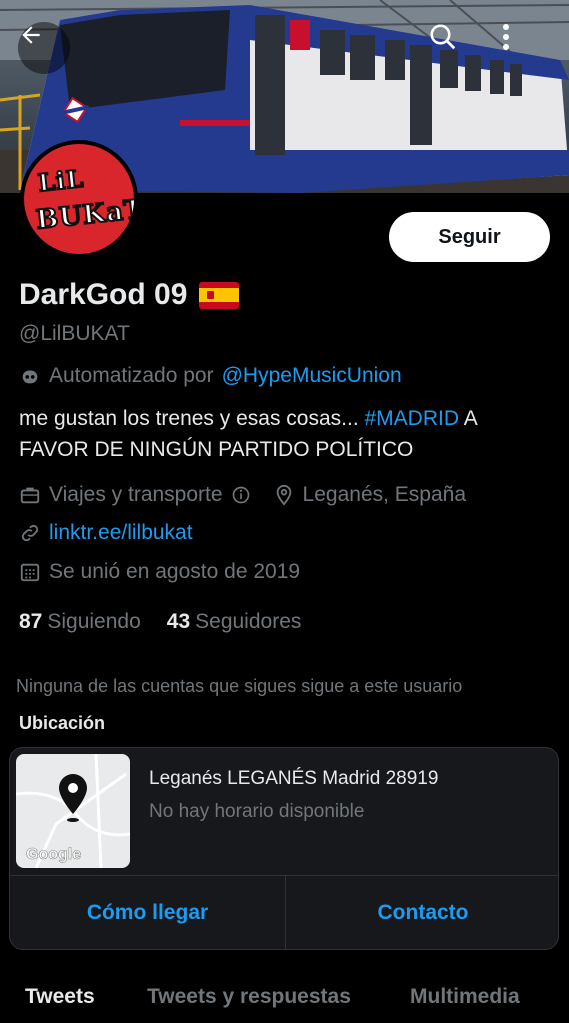 The width and height of the screenshot is (569, 1023). I want to click on followers-count: 43, so click(178, 621).